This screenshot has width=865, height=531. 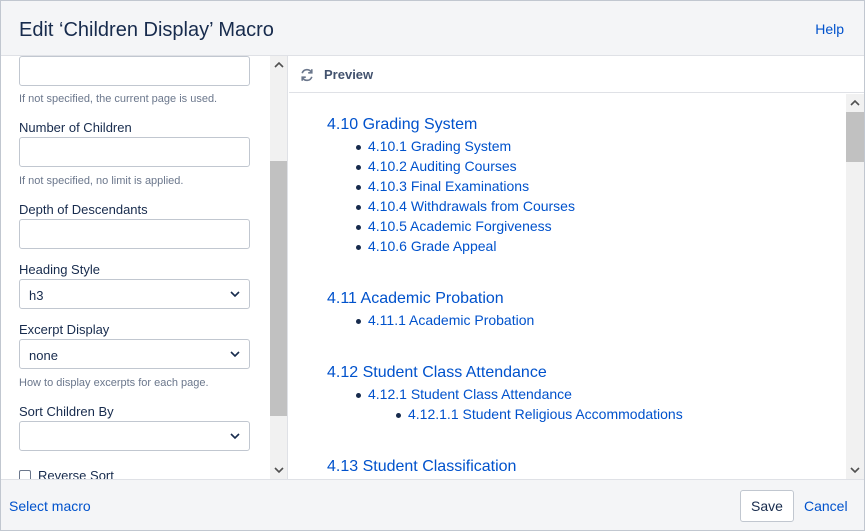 I want to click on child-page-link: 4.10.4 Withdrawals from Courses, so click(x=471, y=206).